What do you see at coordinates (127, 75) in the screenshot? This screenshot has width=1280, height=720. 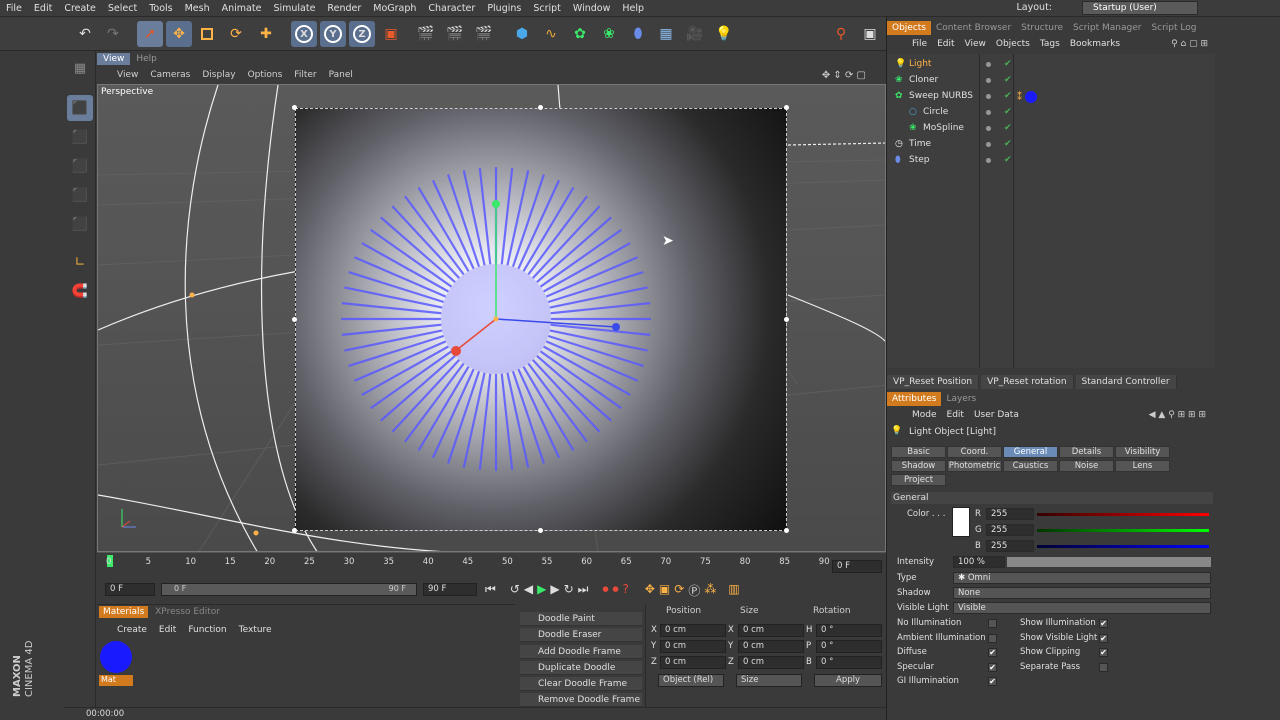 I see `vp-menu-view: View` at bounding box center [127, 75].